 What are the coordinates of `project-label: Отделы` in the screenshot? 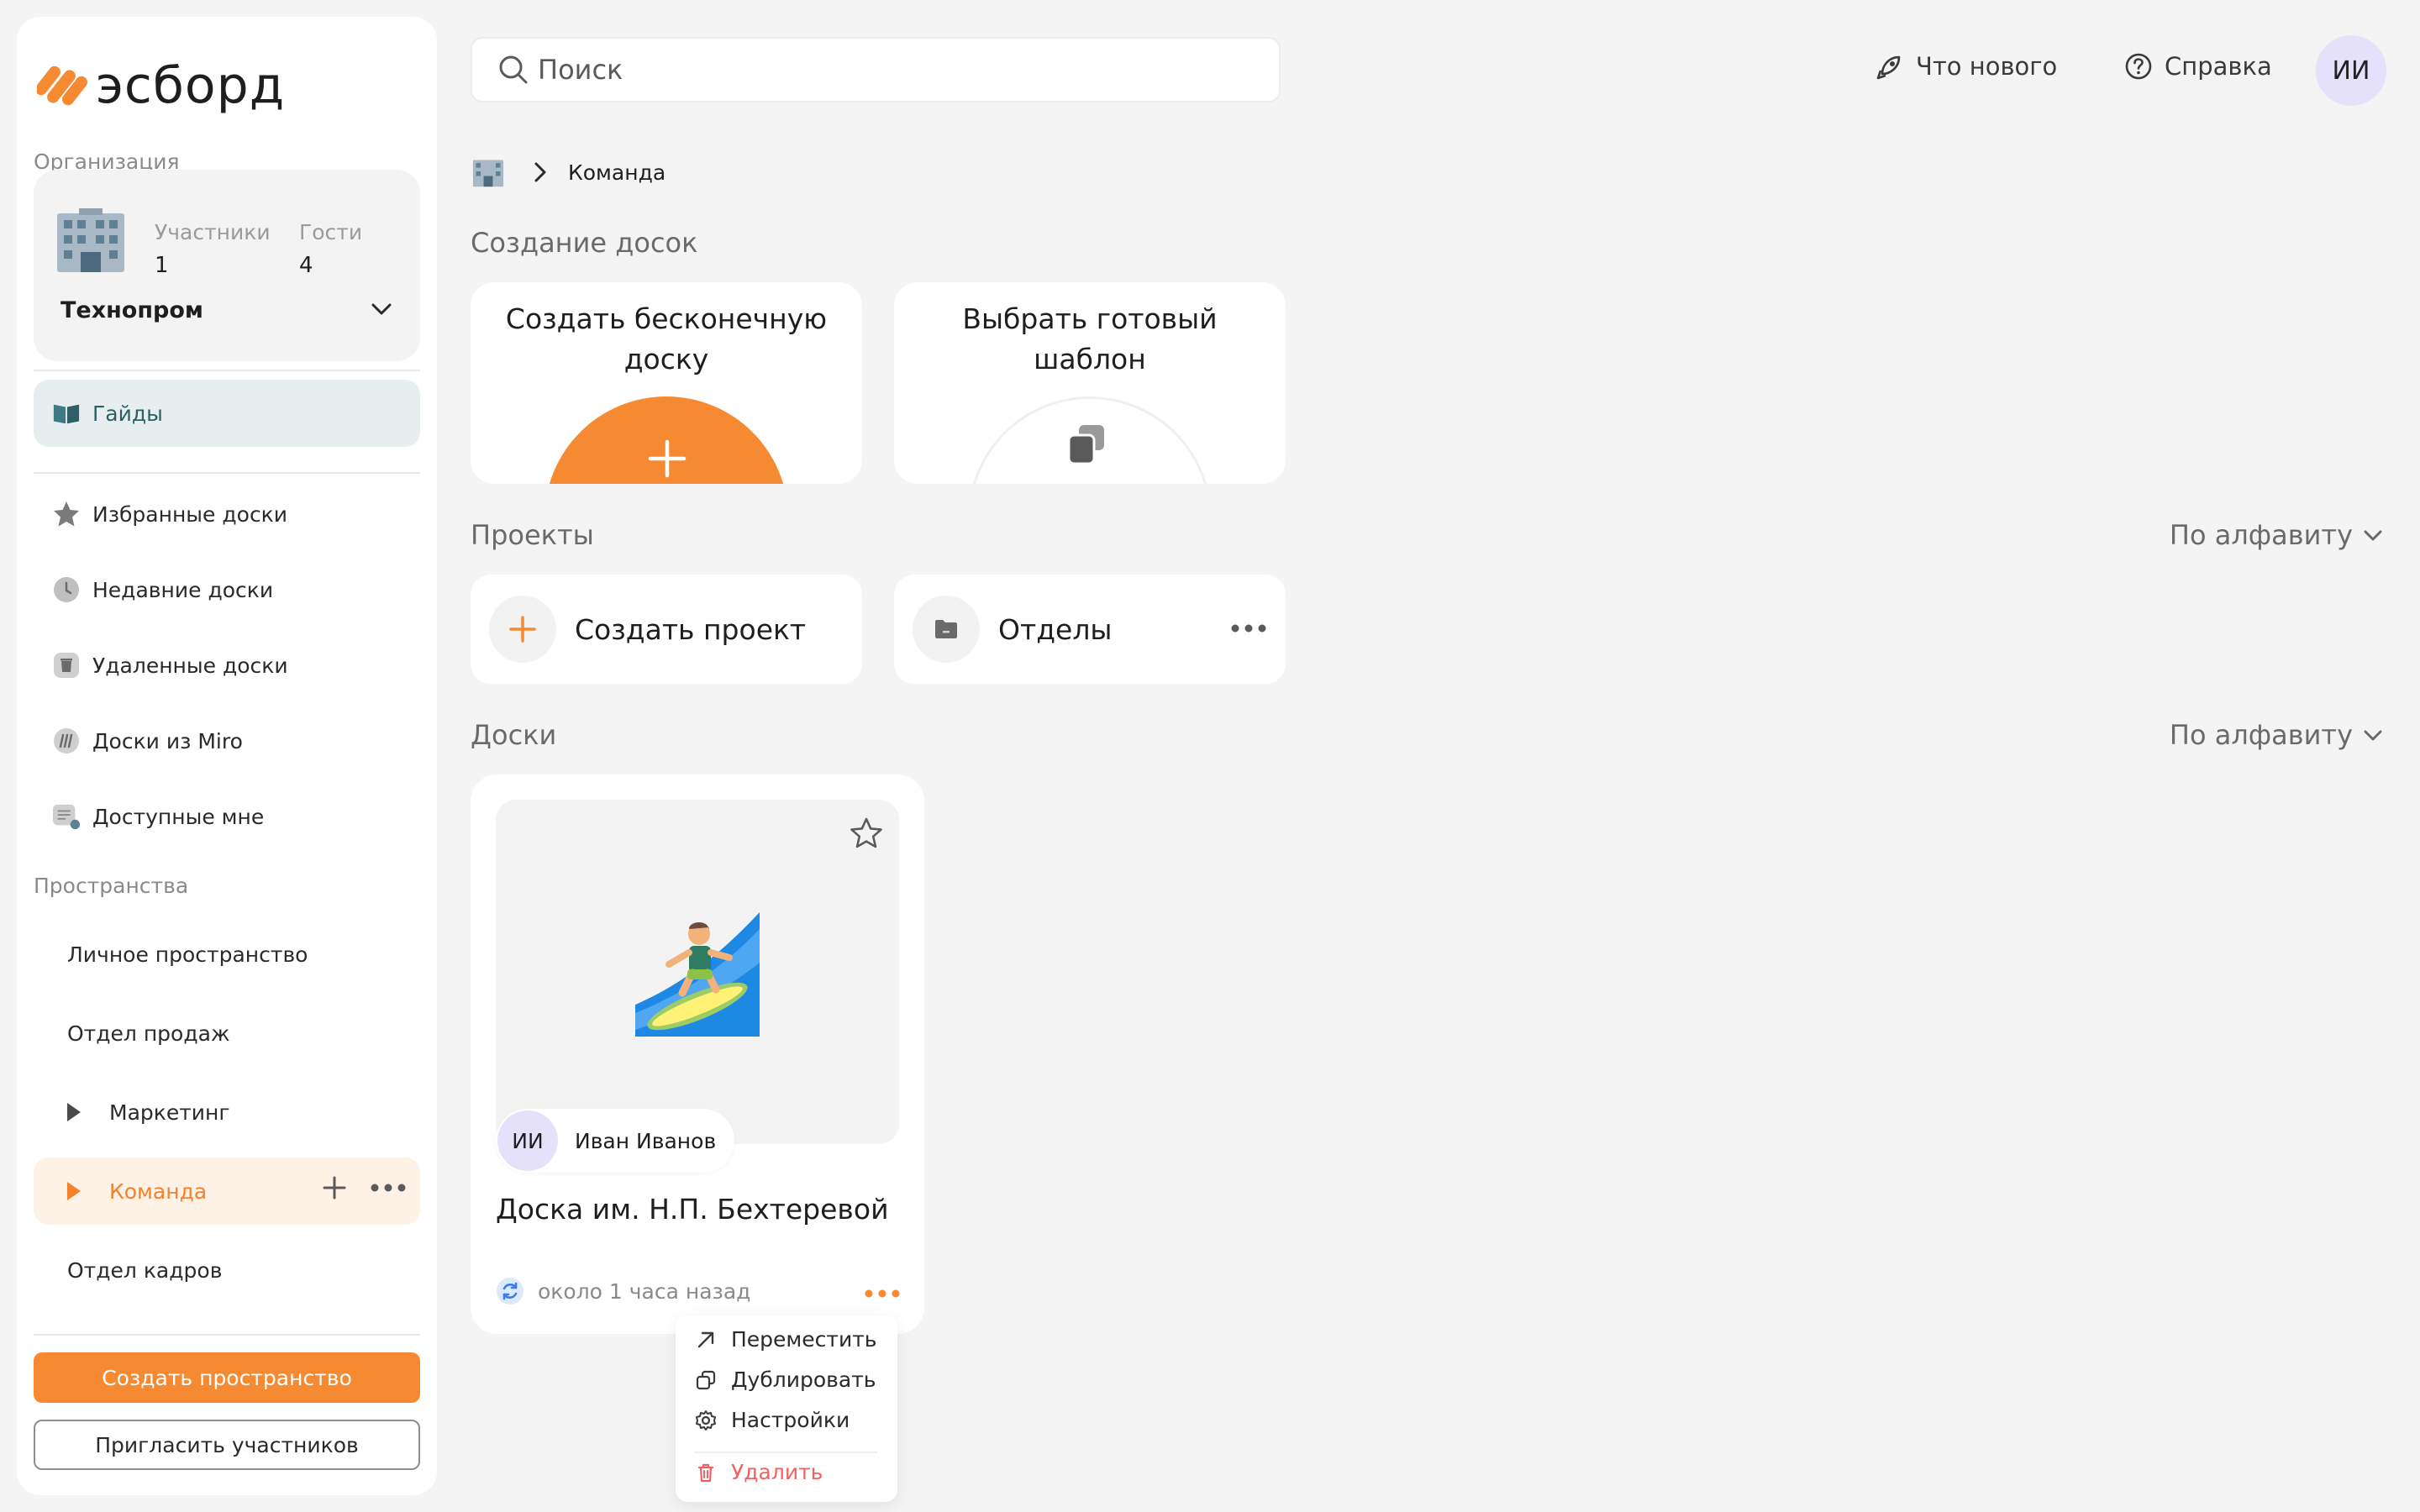 It's located at (1055, 629).